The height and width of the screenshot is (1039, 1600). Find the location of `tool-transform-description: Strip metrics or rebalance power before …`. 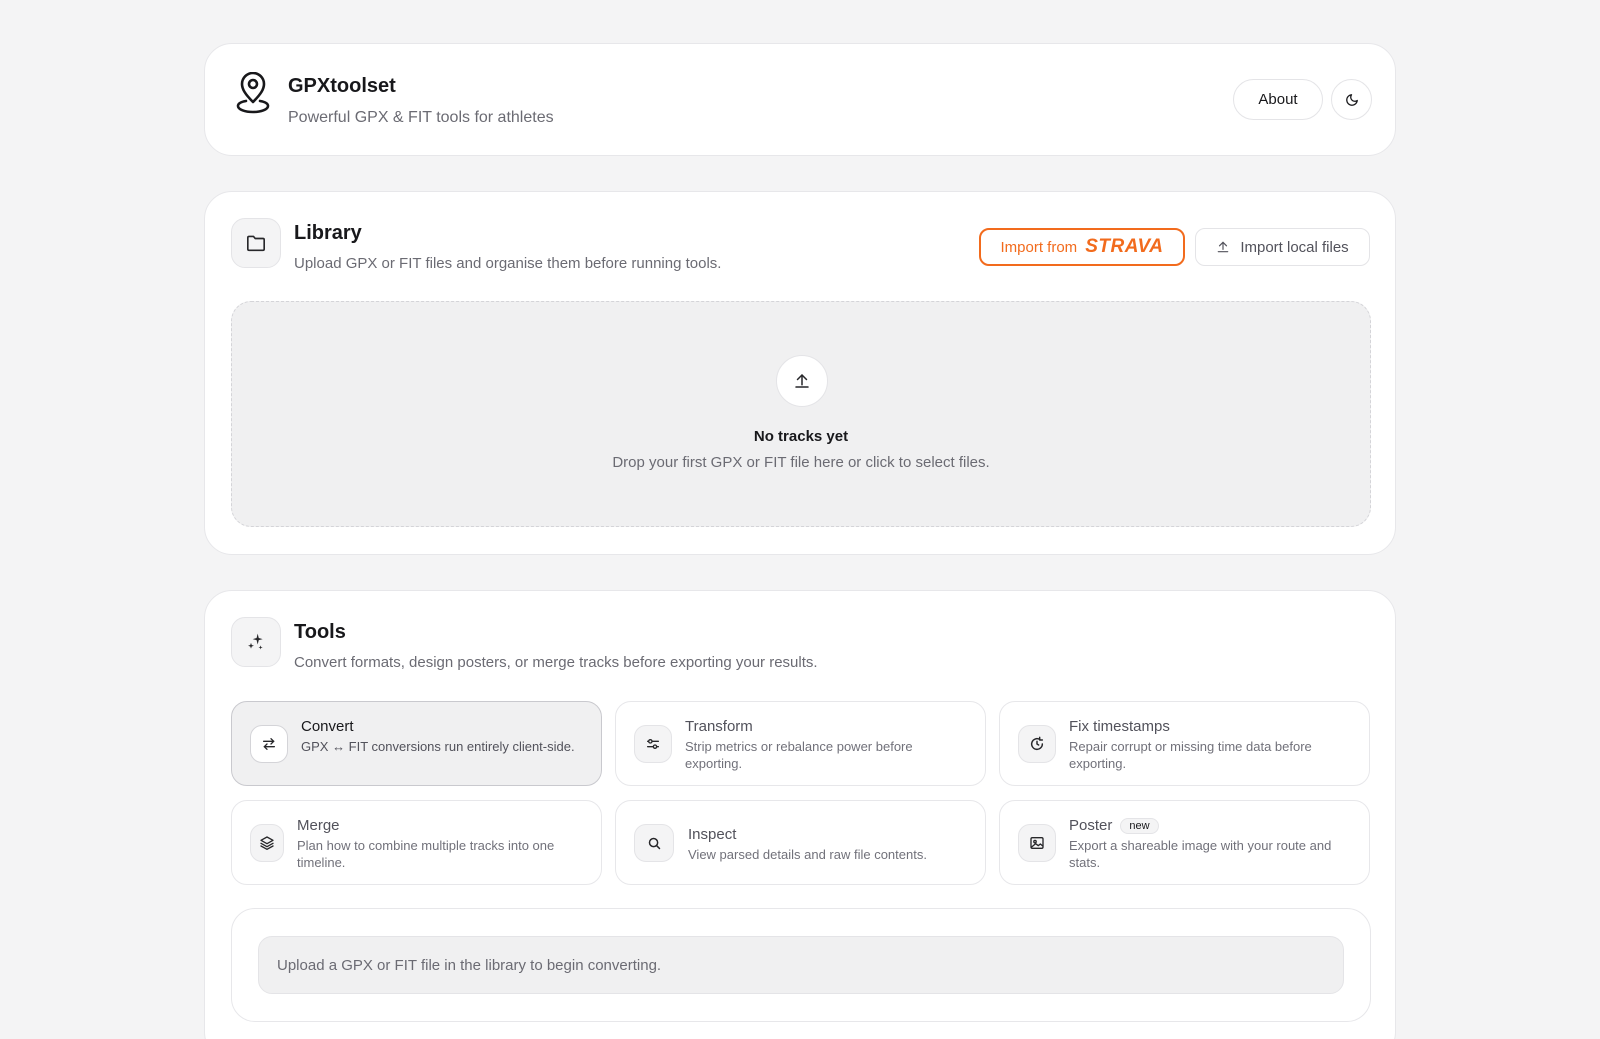

tool-transform-description: Strip metrics or rebalance power before … is located at coordinates (799, 755).